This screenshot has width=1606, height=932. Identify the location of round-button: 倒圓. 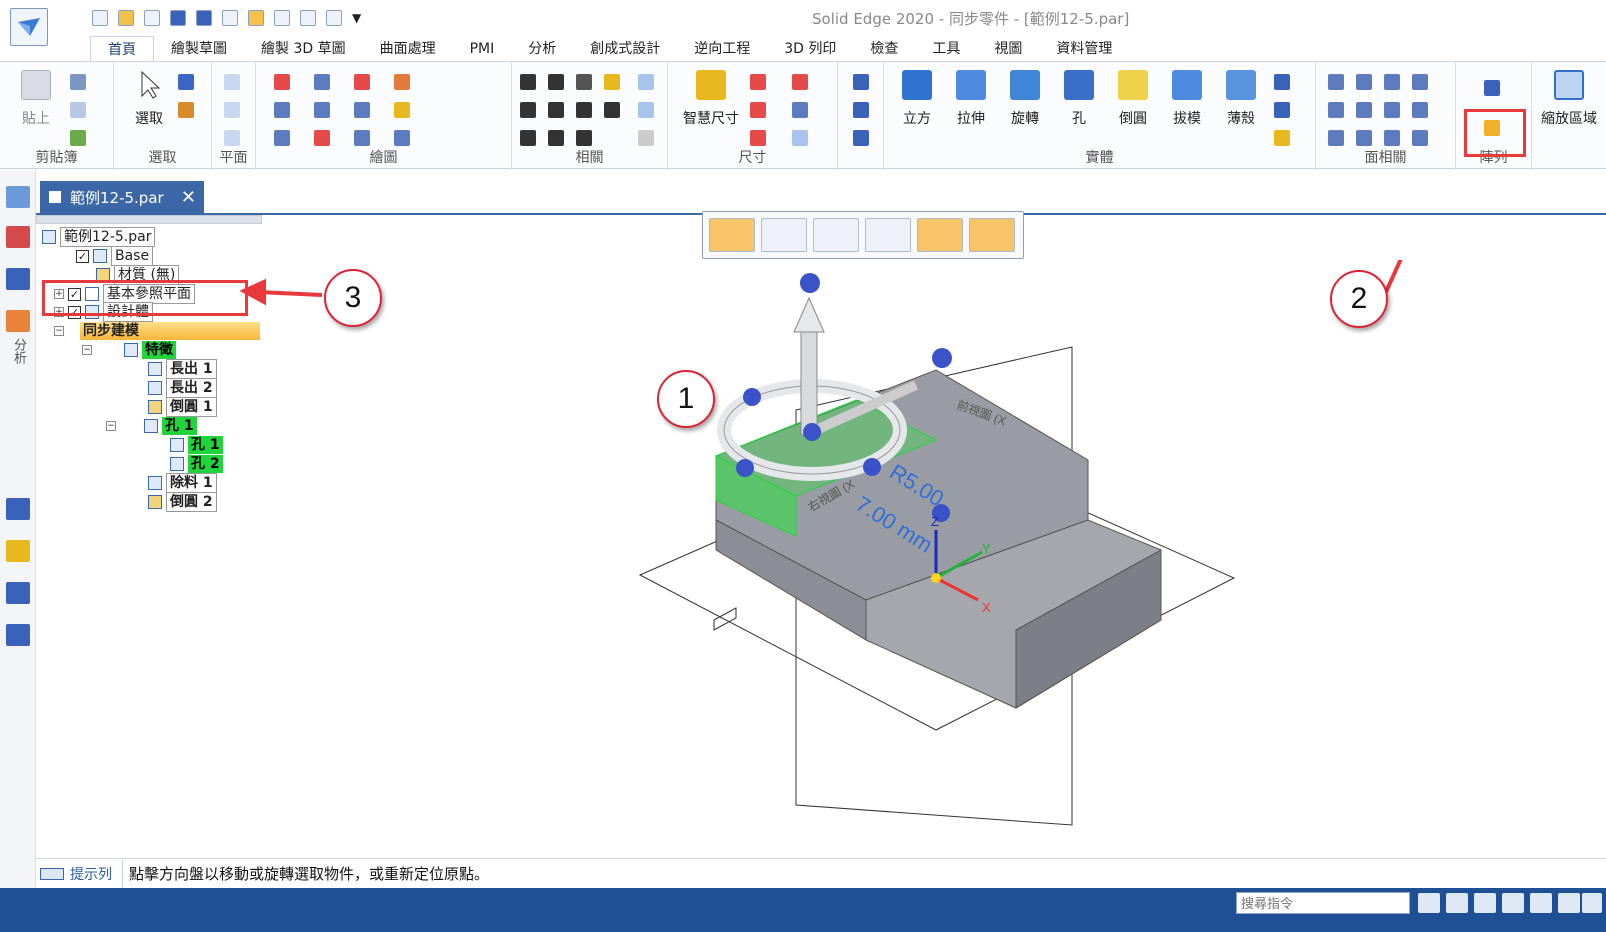
(1133, 99).